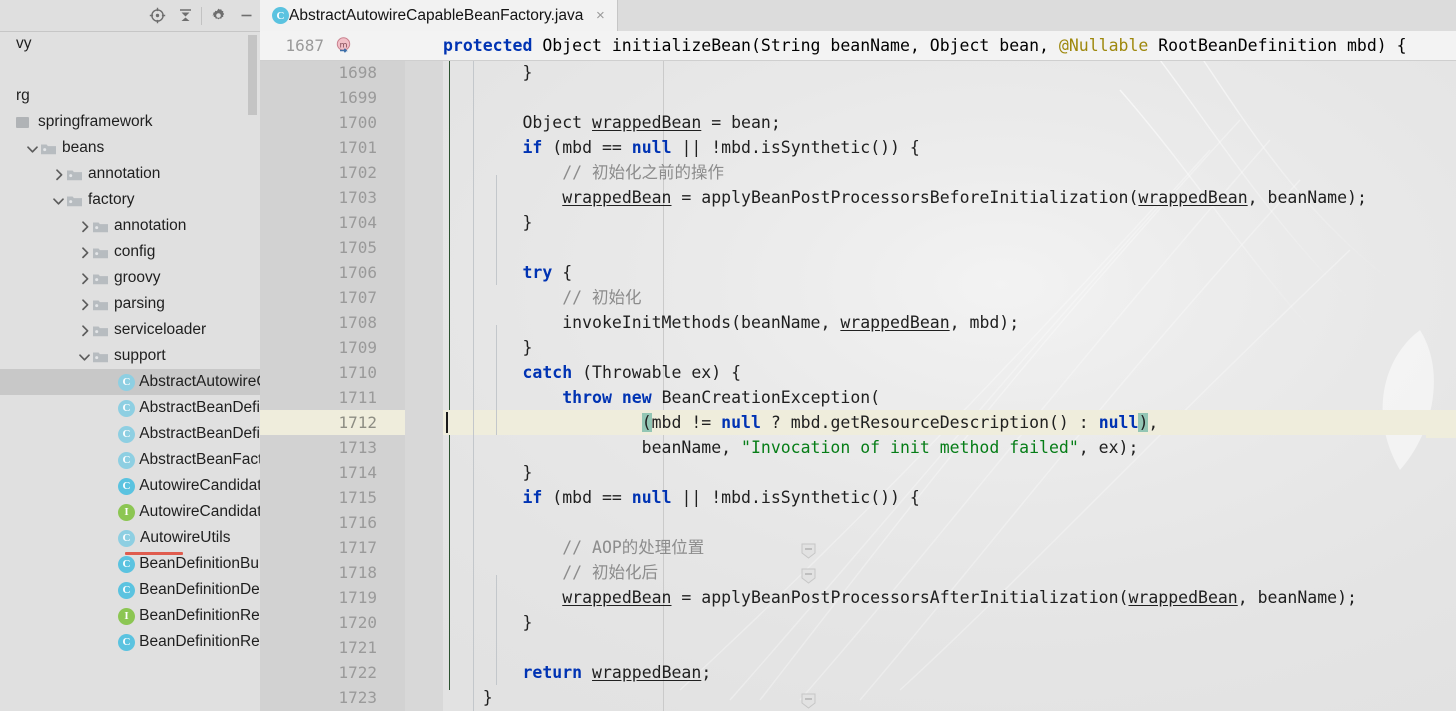 Image resolution: width=1456 pixels, height=711 pixels. What do you see at coordinates (130, 590) in the screenshot?
I see `tree-item-beandefinitiondefaul: CBeanDefinitionDefaul` at bounding box center [130, 590].